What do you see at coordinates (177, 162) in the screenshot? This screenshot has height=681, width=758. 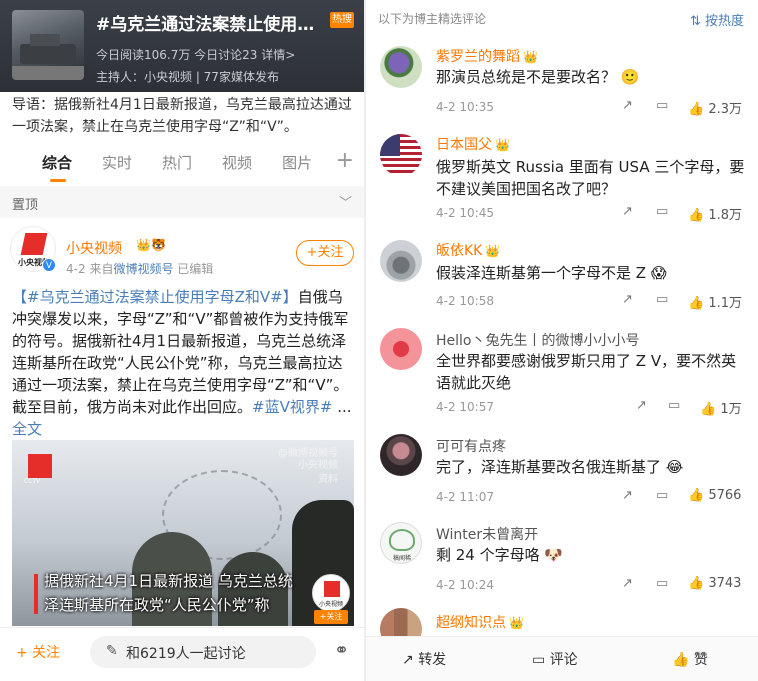 I see `tab-hot: 热门` at bounding box center [177, 162].